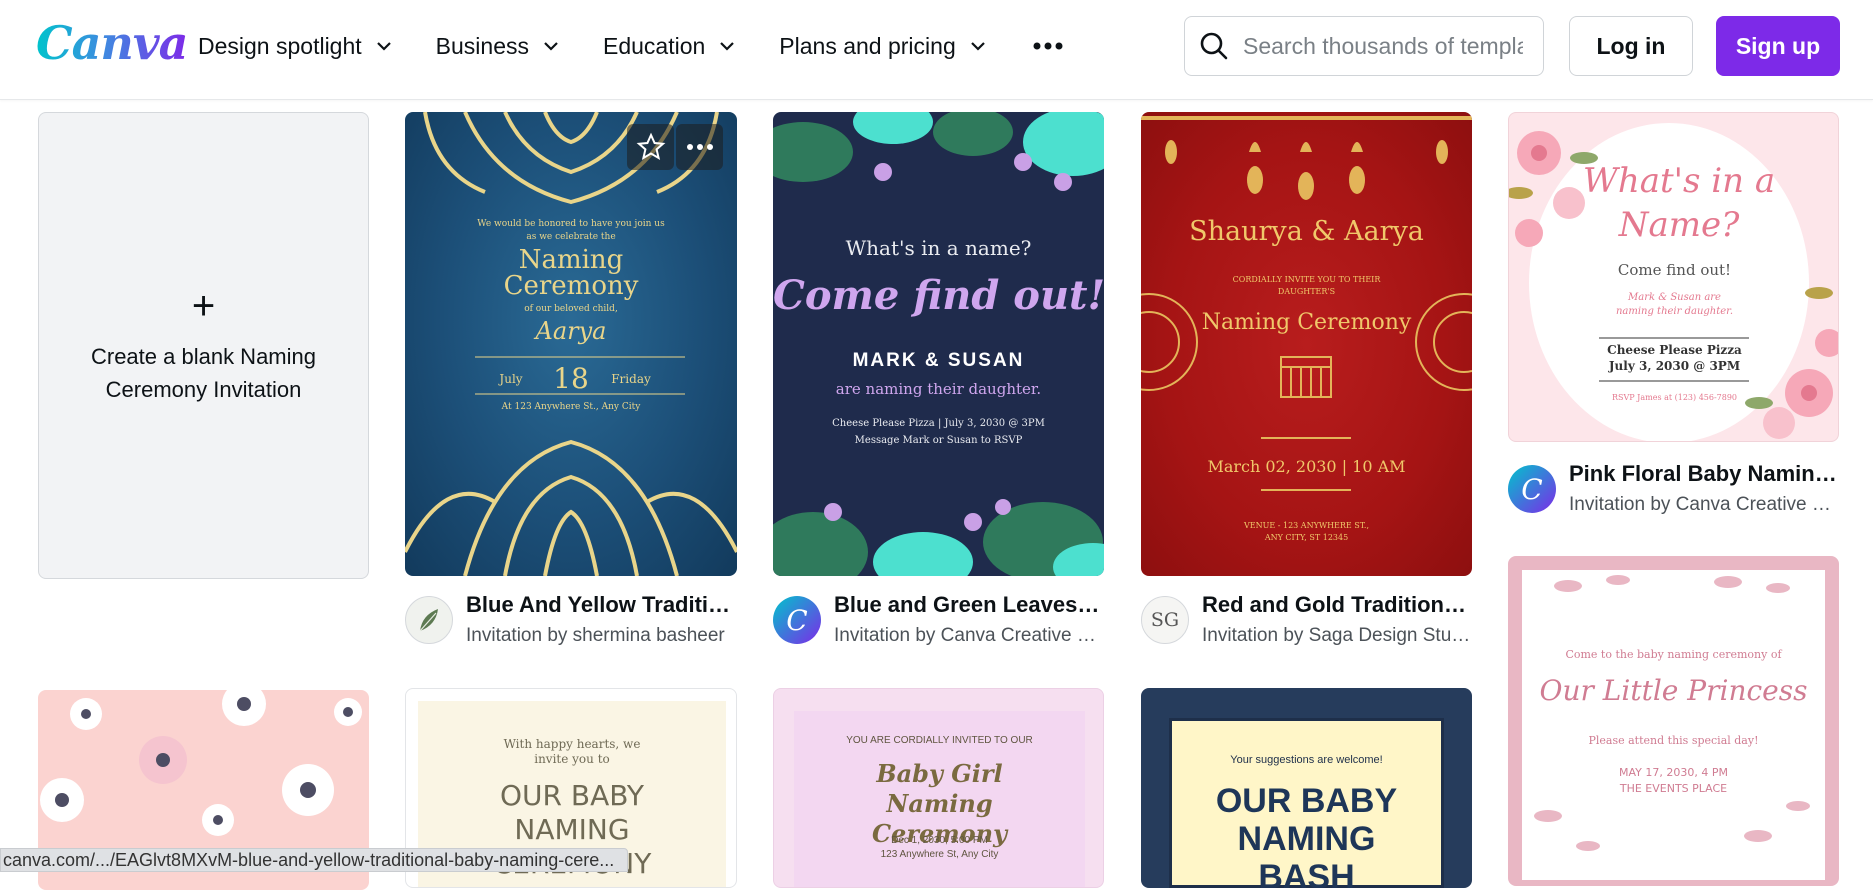 The image size is (1873, 890). Describe the element at coordinates (1673, 788) in the screenshot. I see `art-line5: THE EVENTS PLACE` at that location.